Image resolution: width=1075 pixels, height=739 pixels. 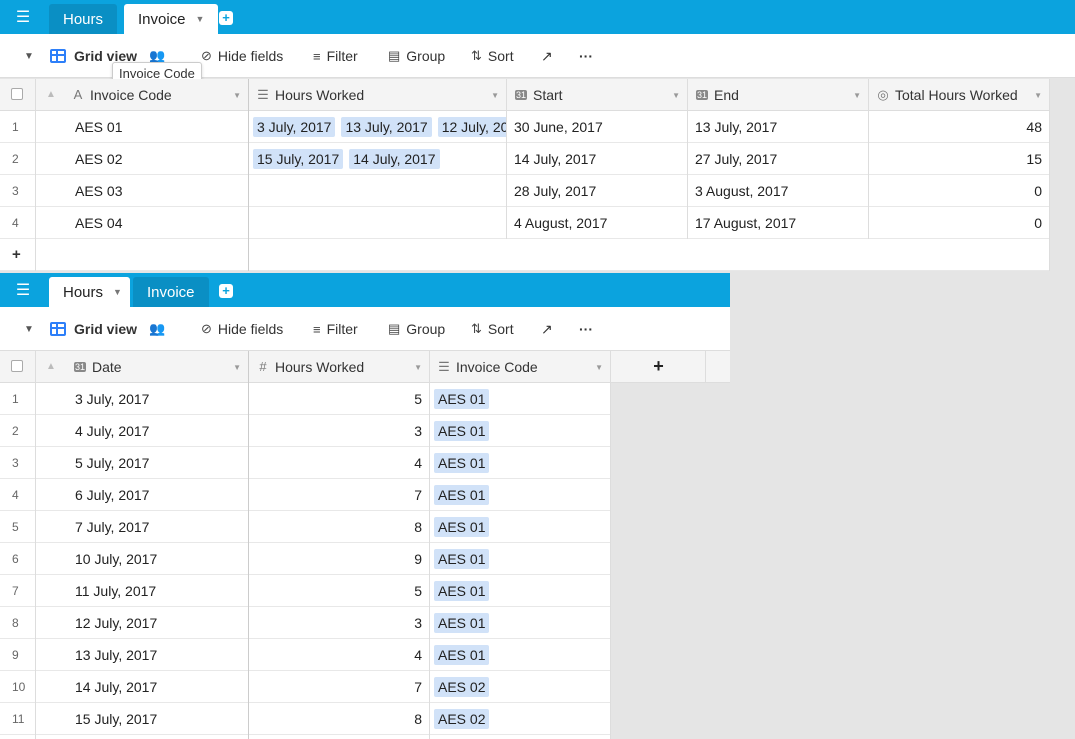 What do you see at coordinates (658, 367) in the screenshot?
I see `add-field-button: +` at bounding box center [658, 367].